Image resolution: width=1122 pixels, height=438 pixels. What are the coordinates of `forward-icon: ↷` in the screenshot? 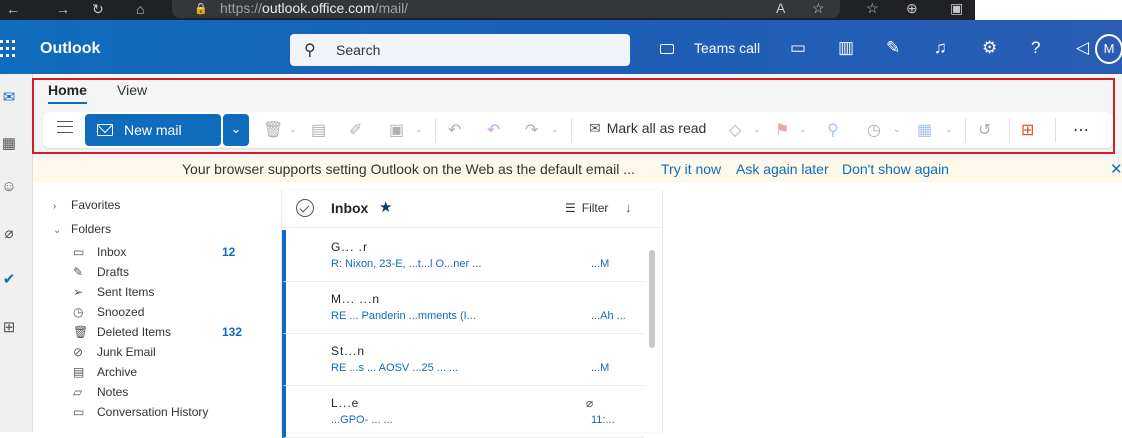 It's located at (531, 130).